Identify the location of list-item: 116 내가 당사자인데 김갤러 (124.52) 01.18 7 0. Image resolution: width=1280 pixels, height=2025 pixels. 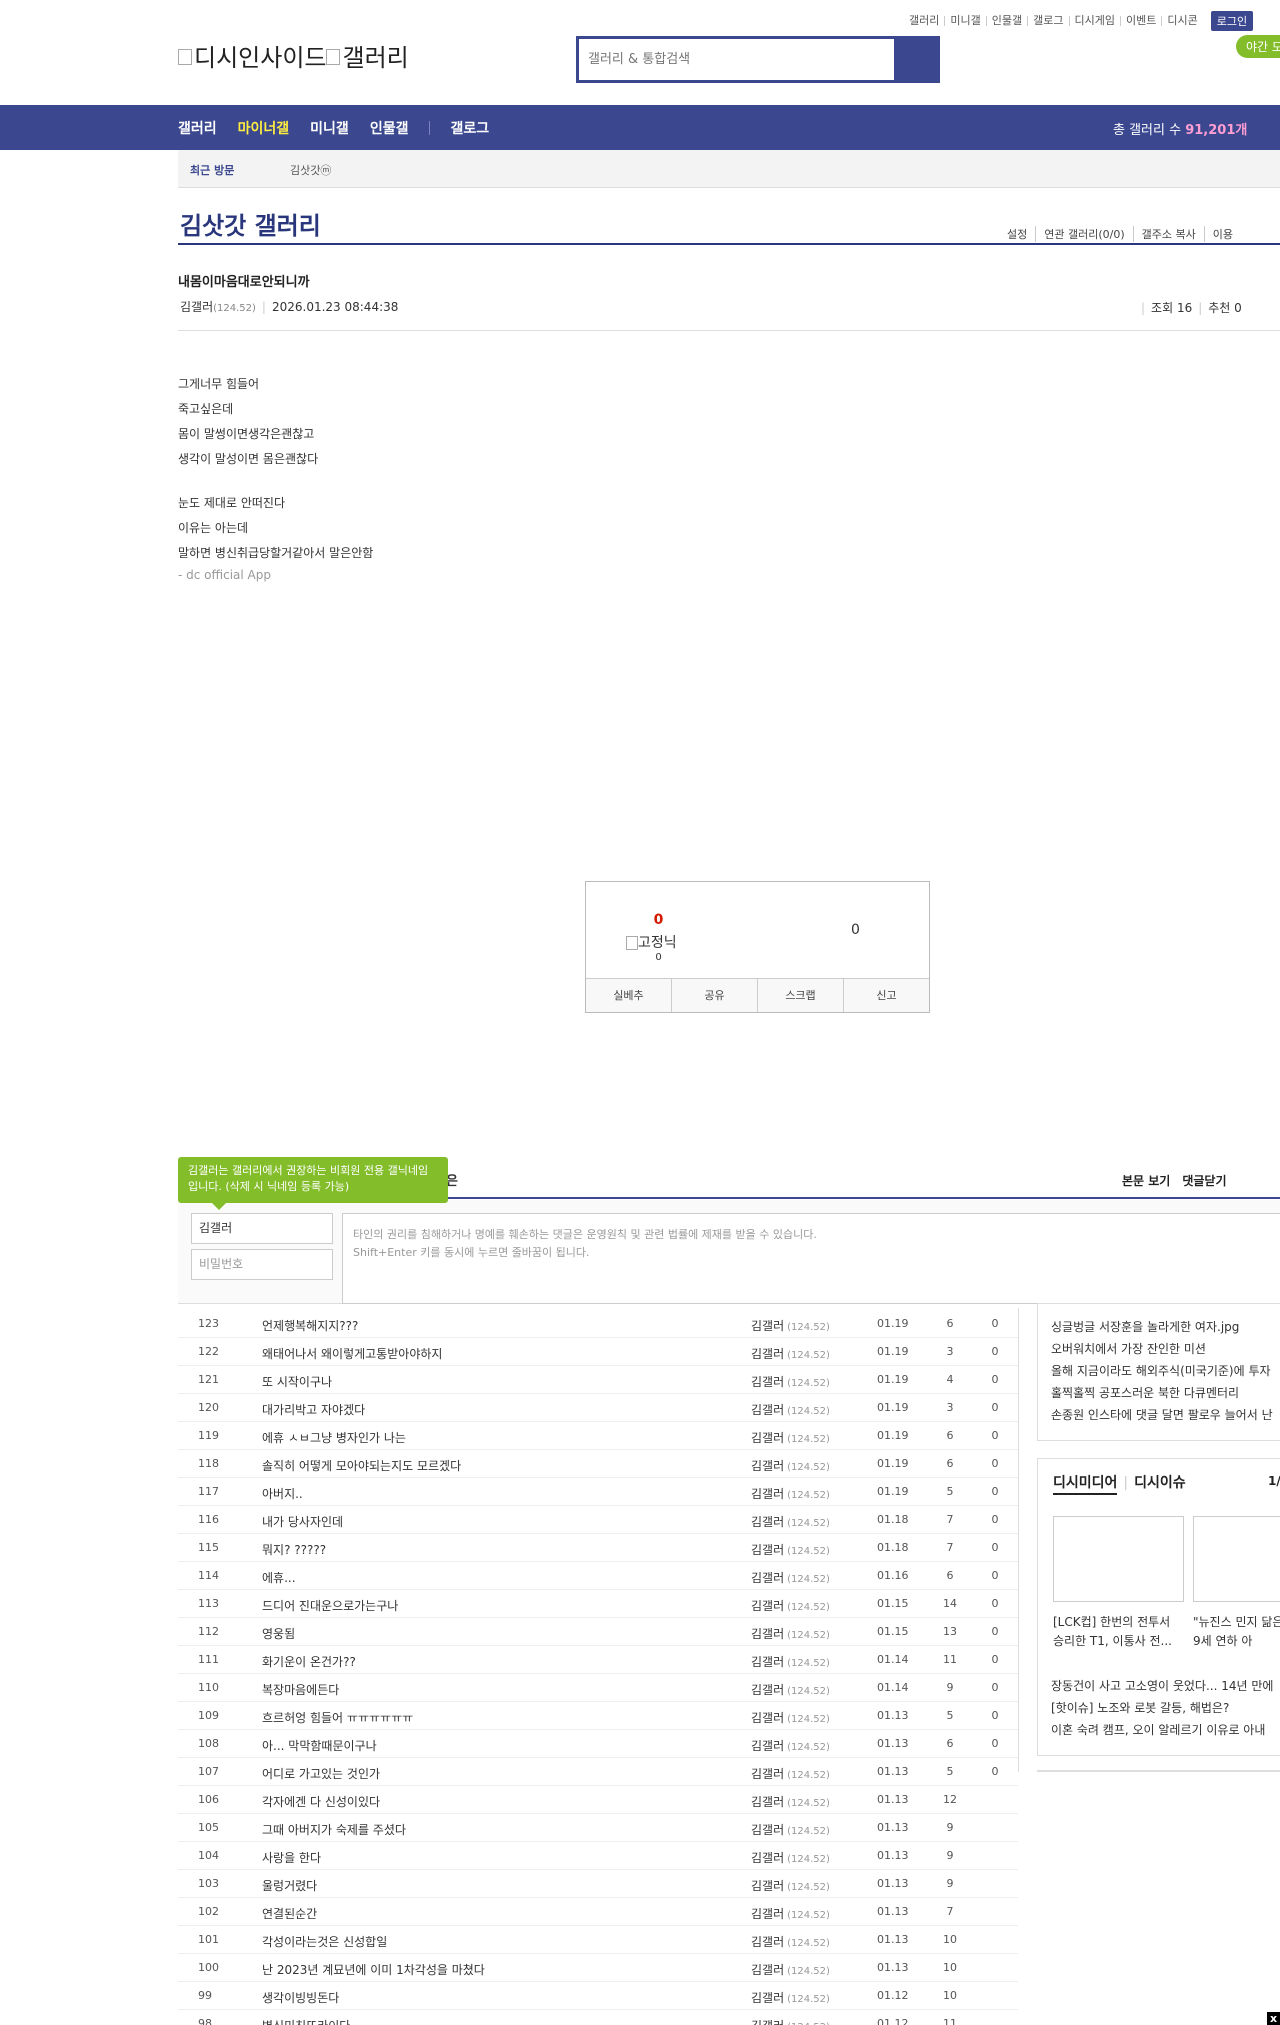
(598, 1520).